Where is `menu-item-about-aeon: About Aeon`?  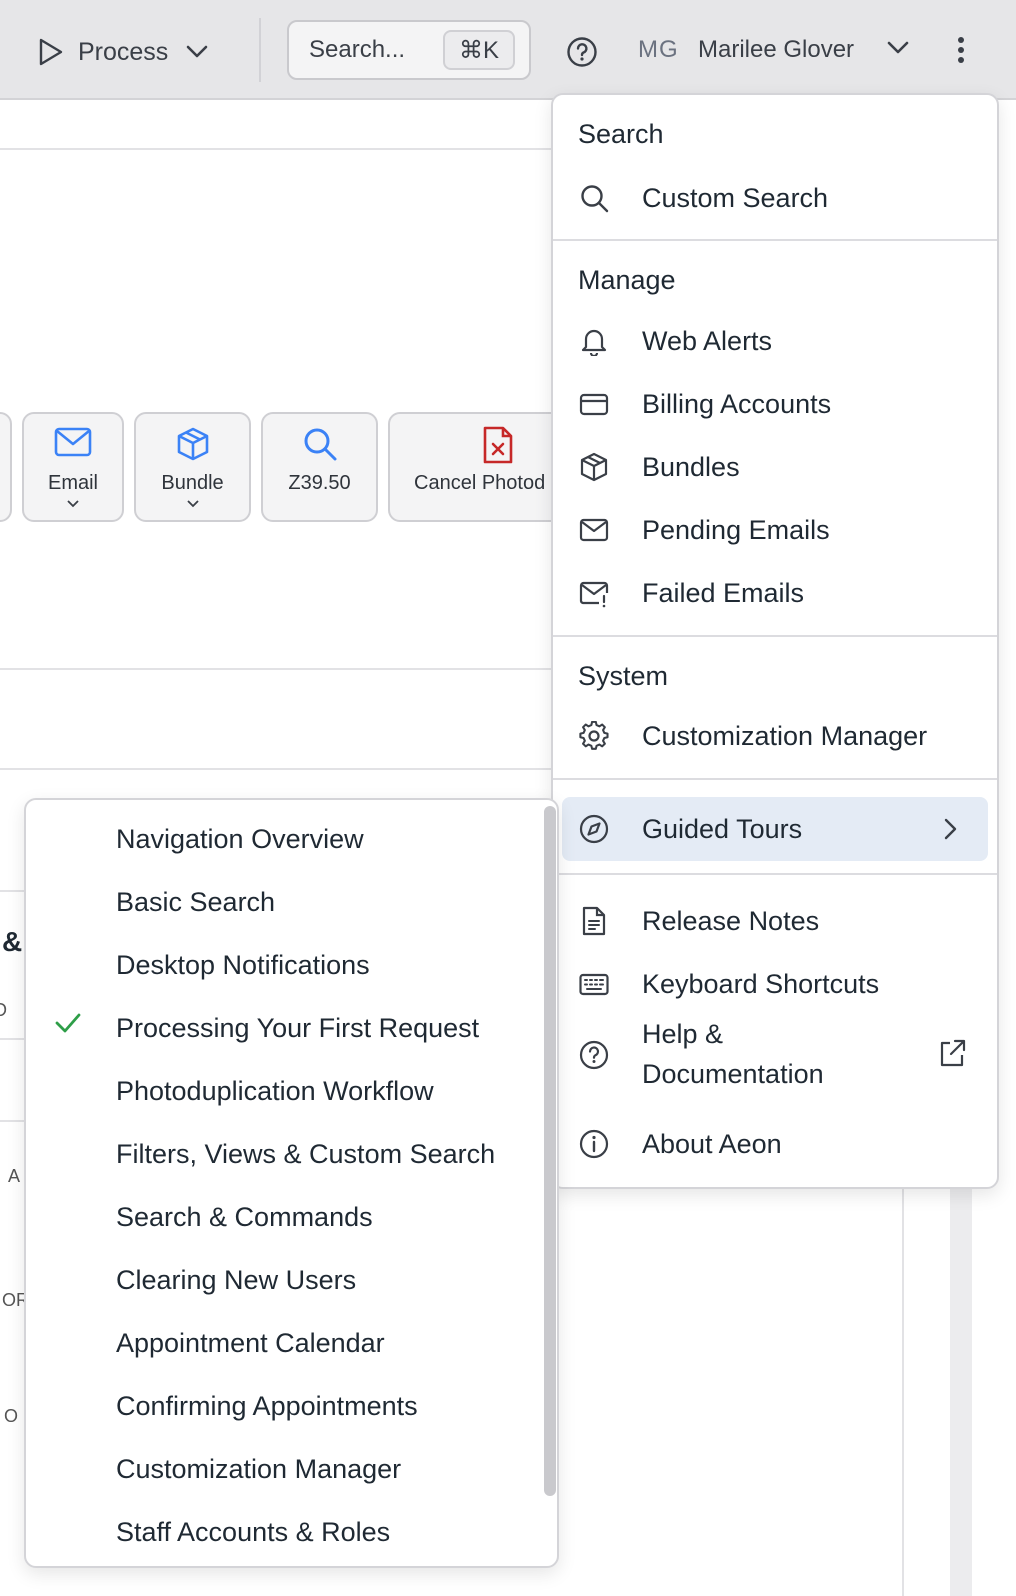
menu-item-about-aeon: About Aeon is located at coordinates (775, 1144).